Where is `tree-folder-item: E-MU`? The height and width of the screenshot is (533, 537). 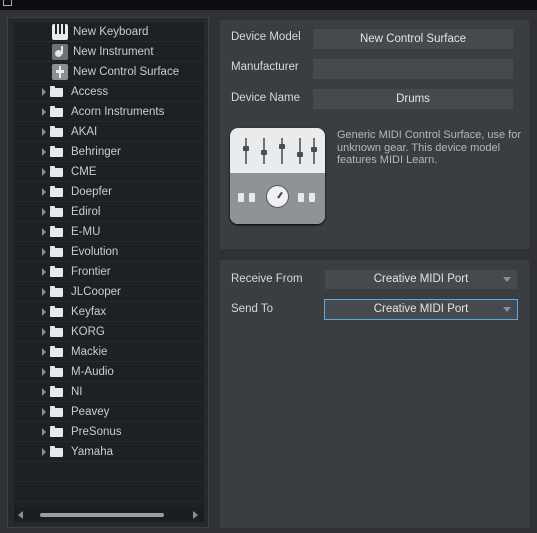
tree-folder-item: E-MU is located at coordinates (109, 232).